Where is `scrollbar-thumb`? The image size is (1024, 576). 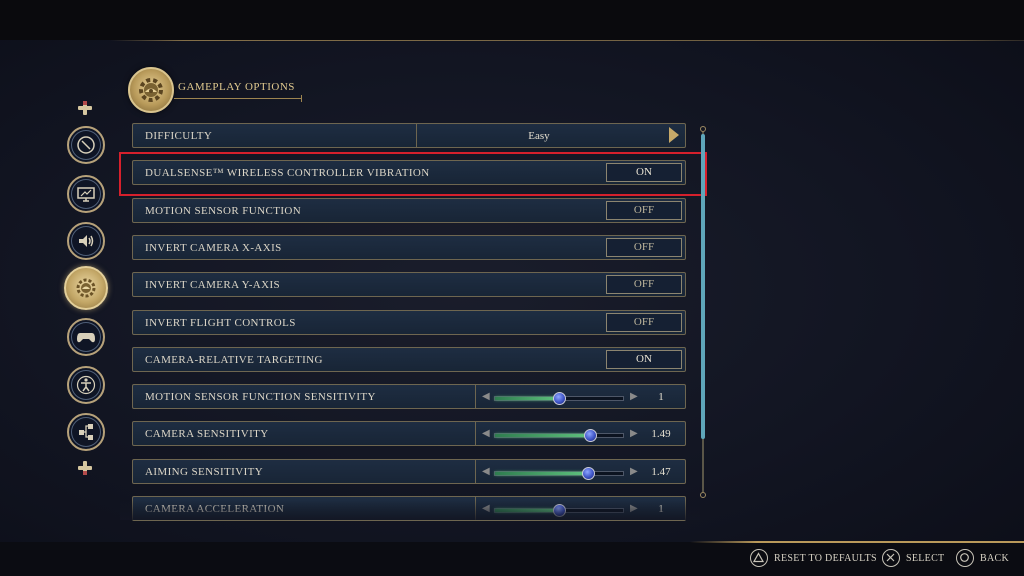
scrollbar-thumb is located at coordinates (703, 286).